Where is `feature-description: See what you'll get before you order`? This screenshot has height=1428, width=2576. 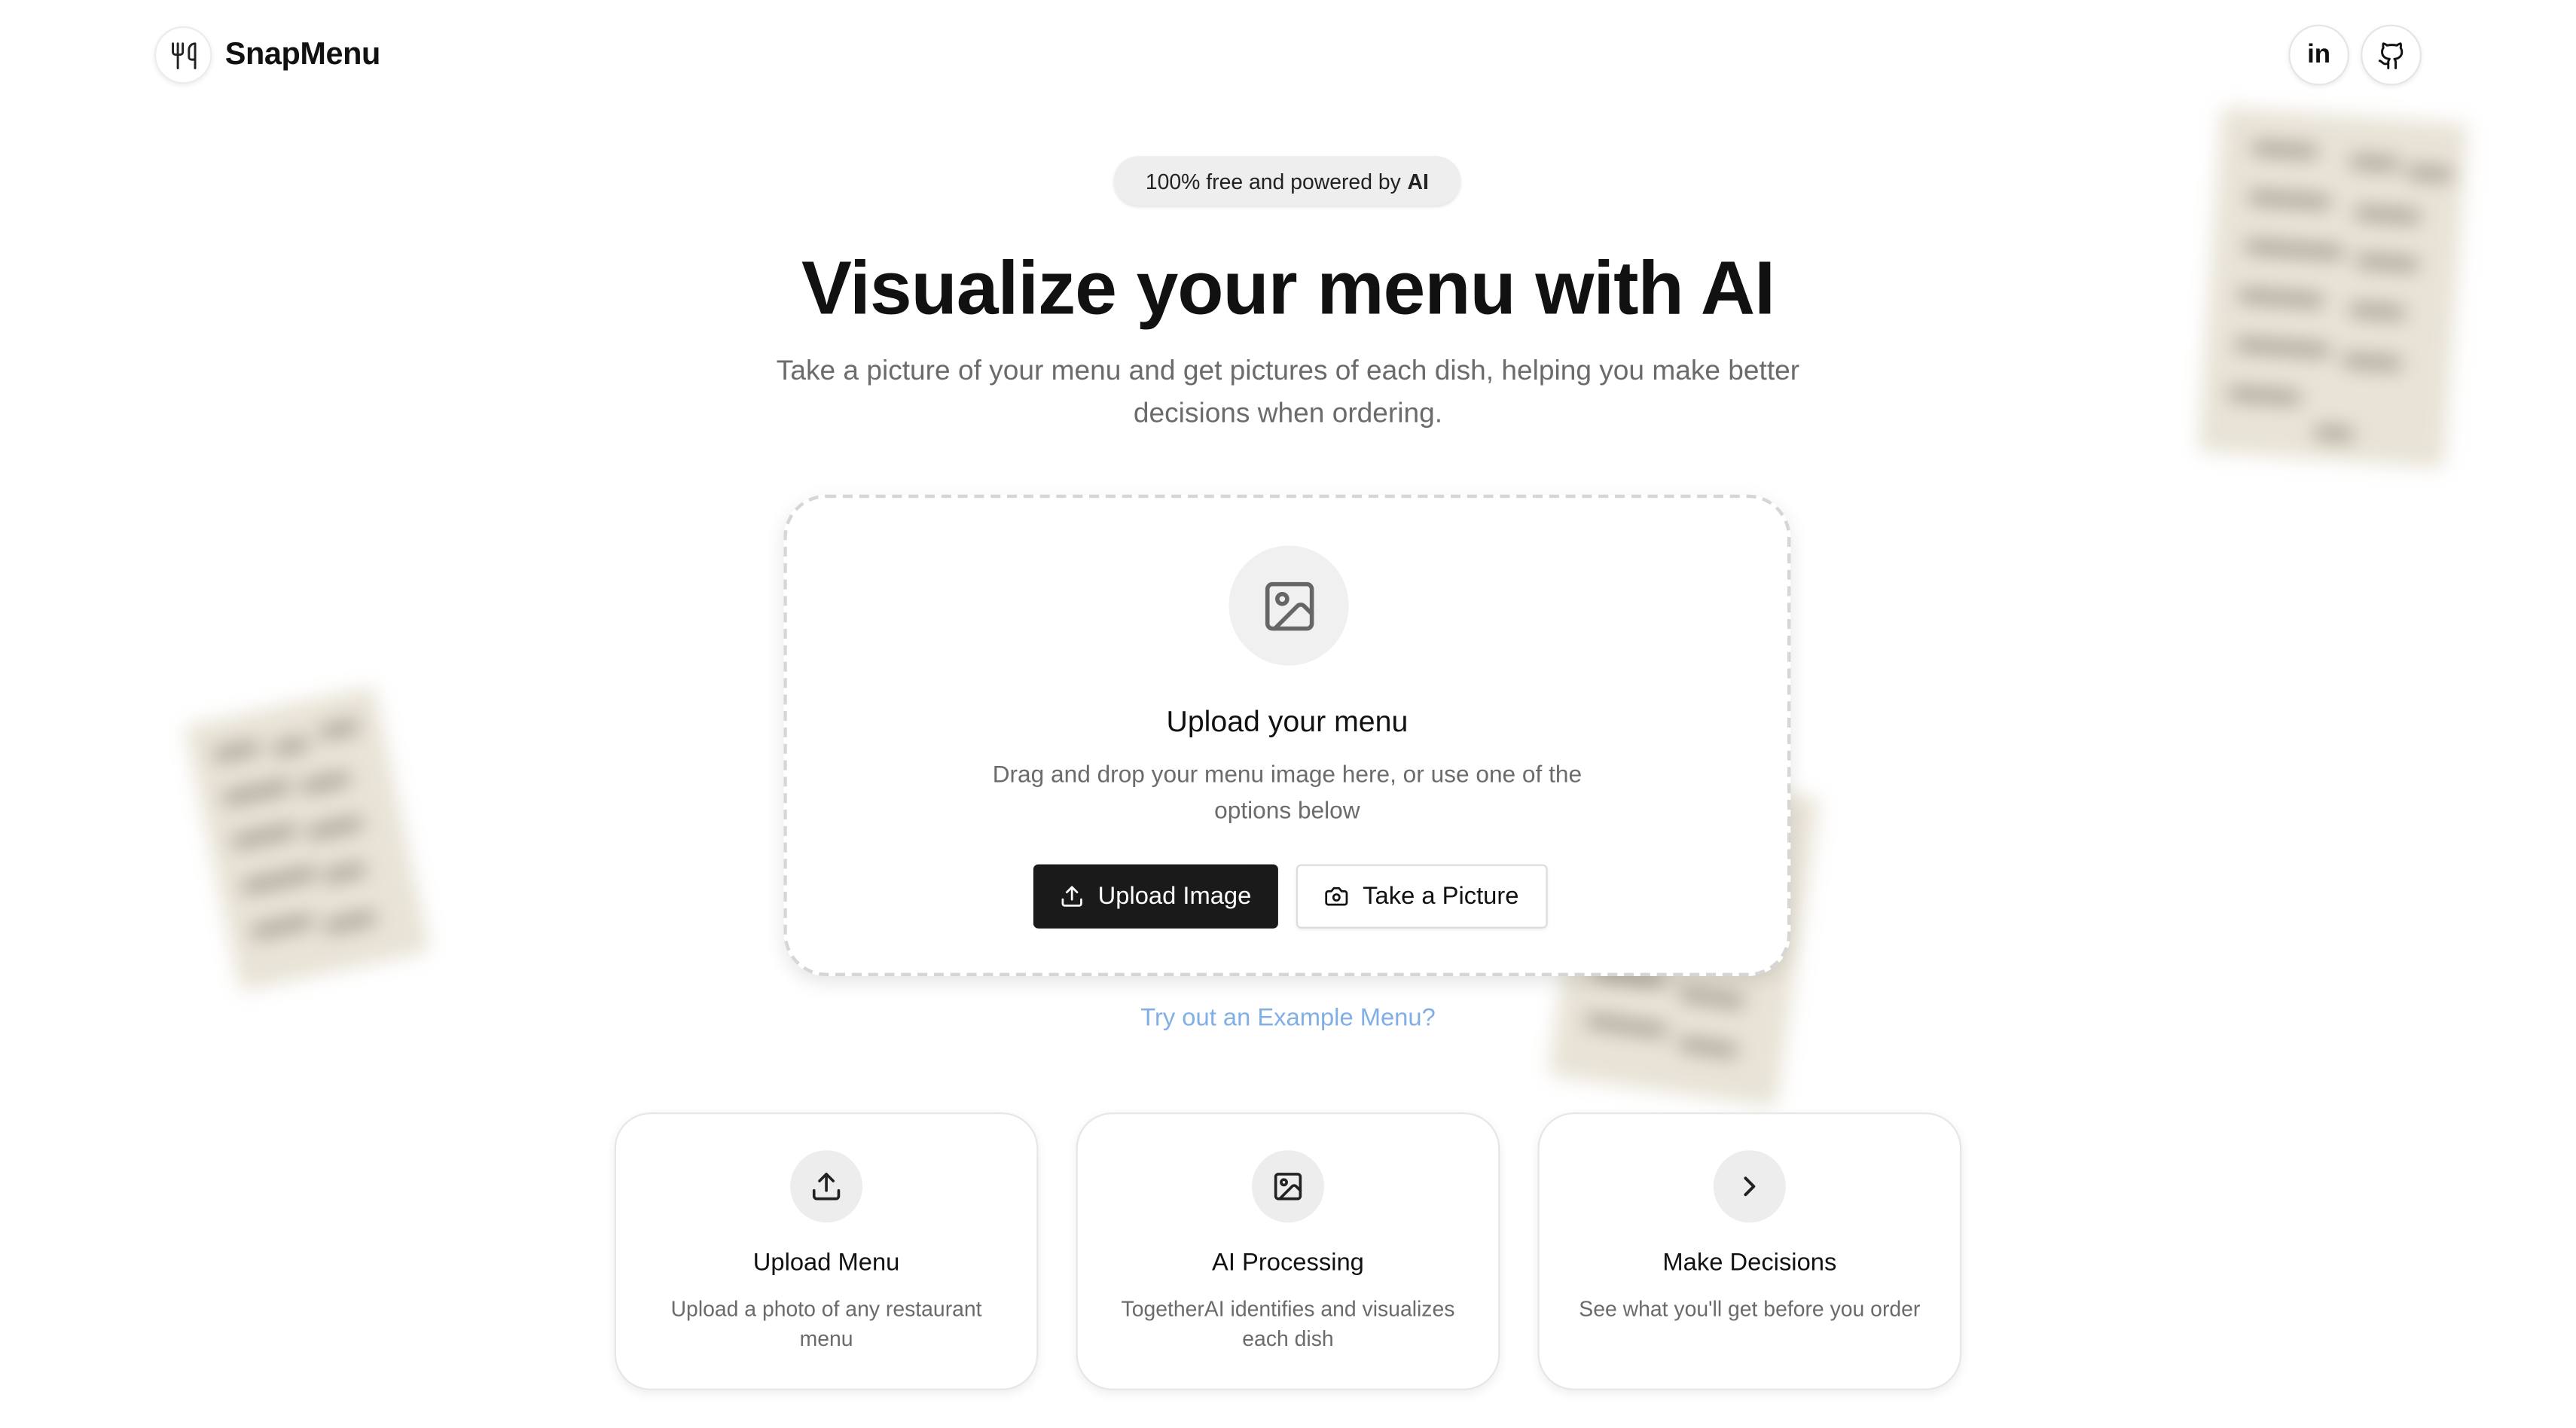
feature-description: See what you'll get before you order is located at coordinates (1750, 1309).